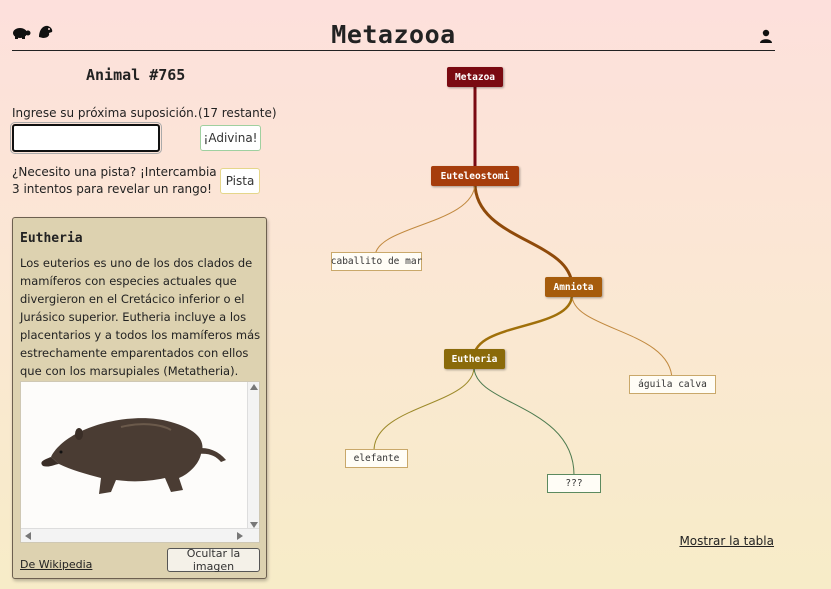 Image resolution: width=831 pixels, height=589 pixels. Describe the element at coordinates (136, 75) in the screenshot. I see `animal-number: Animal #765` at that location.